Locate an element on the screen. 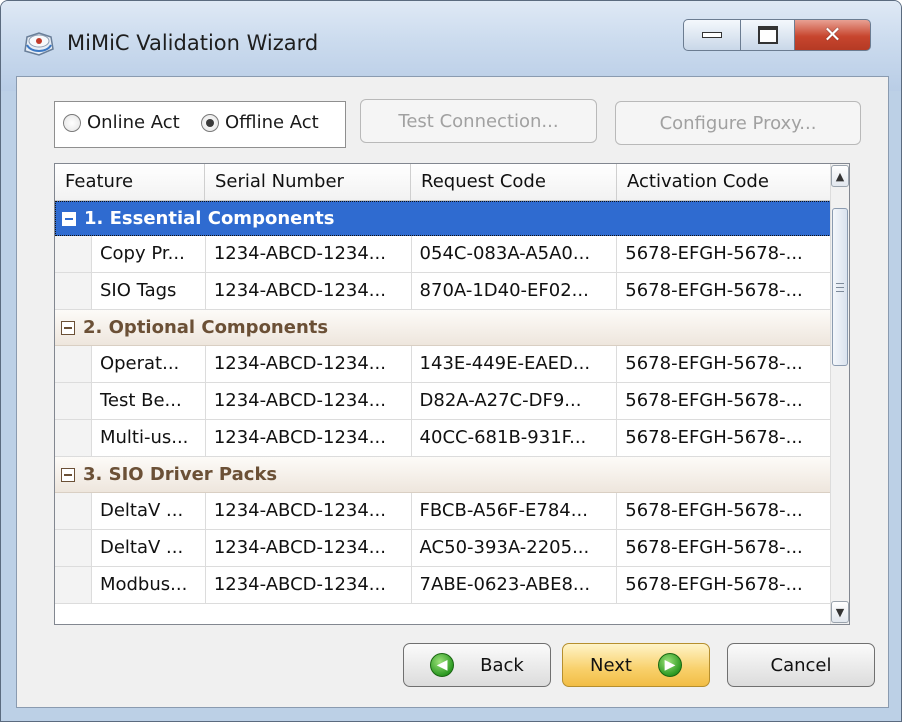  column-header-serial-number: Serial Number is located at coordinates (308, 182).